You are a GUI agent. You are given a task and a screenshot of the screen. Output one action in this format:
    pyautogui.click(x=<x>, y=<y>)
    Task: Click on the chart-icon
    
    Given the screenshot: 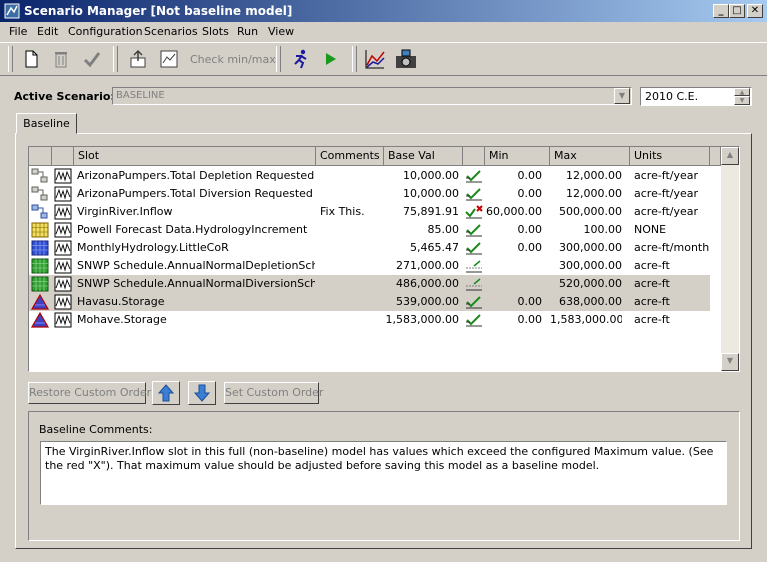 What is the action you would take?
    pyautogui.click(x=375, y=59)
    